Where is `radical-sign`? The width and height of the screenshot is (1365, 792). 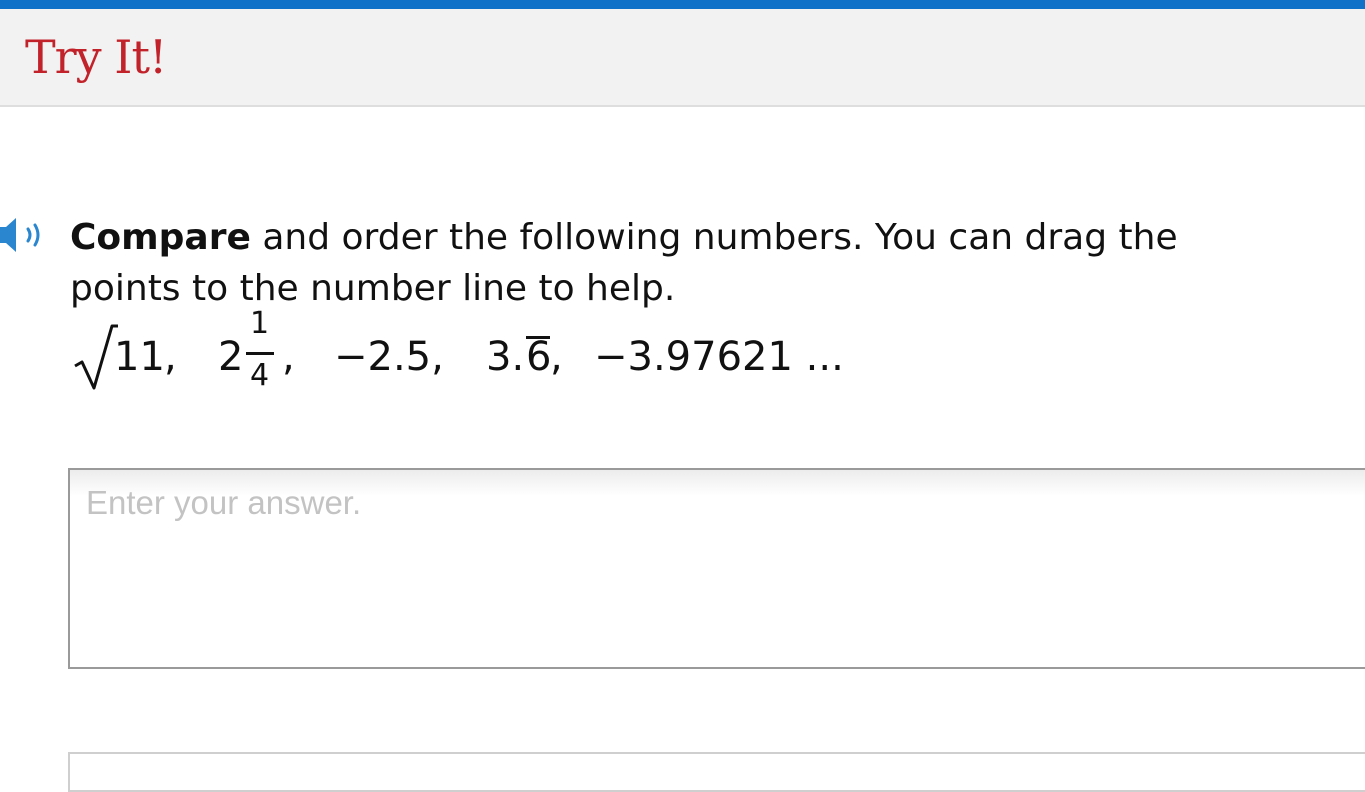
radical-sign is located at coordinates (96, 357).